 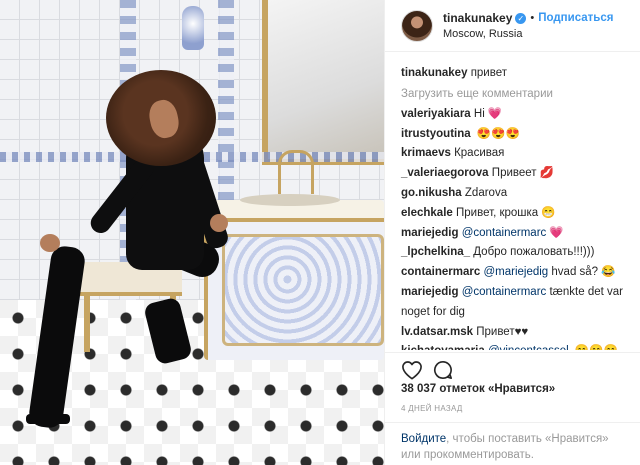 I want to click on caption: tinakunakey привет, so click(x=512, y=74).